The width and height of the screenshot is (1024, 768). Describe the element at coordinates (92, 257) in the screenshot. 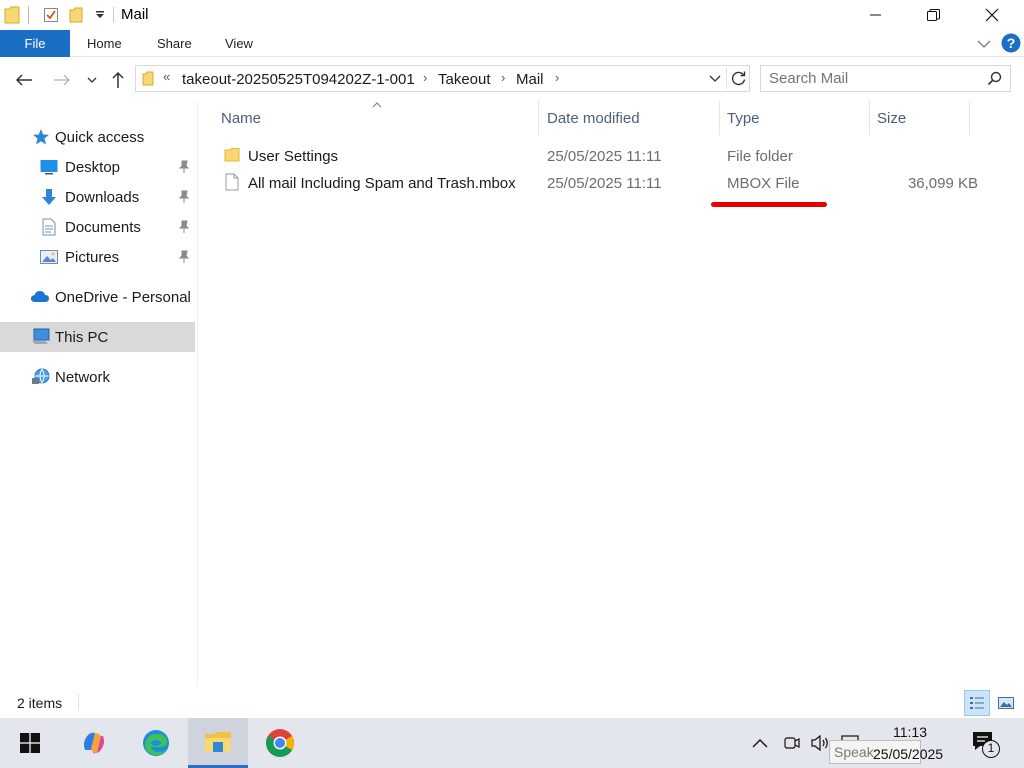

I see `sidebar-item-label: Pictures` at that location.